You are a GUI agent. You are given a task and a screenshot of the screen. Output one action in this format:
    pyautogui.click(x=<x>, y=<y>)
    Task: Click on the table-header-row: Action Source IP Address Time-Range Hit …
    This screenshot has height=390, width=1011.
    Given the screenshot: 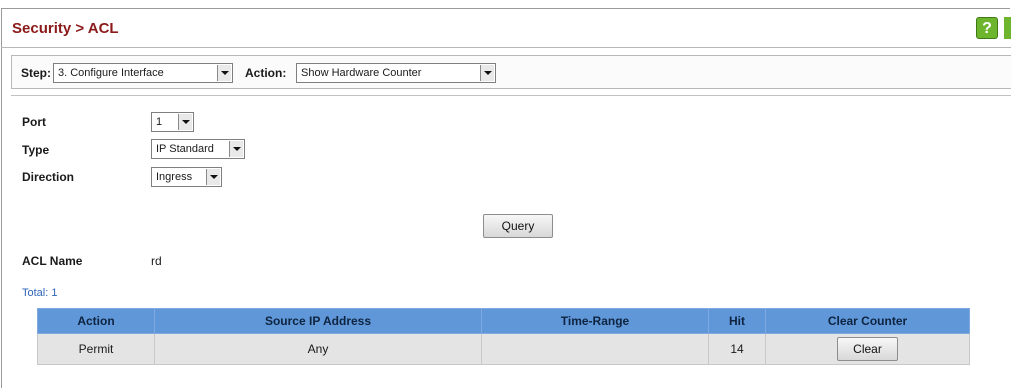 What is the action you would take?
    pyautogui.click(x=503, y=321)
    